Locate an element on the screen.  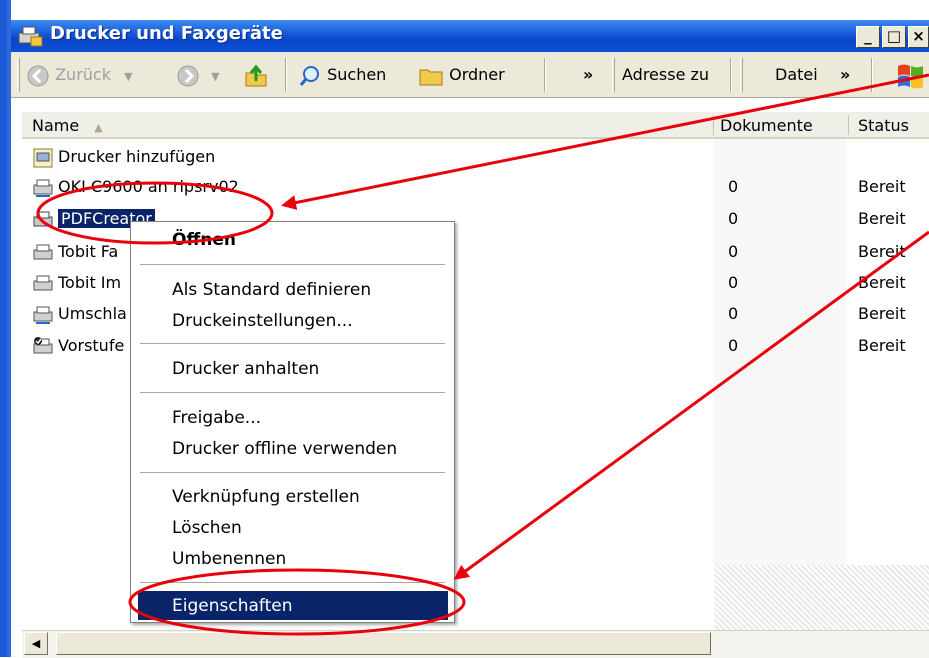
annotation-arrow is located at coordinates (605, 141).